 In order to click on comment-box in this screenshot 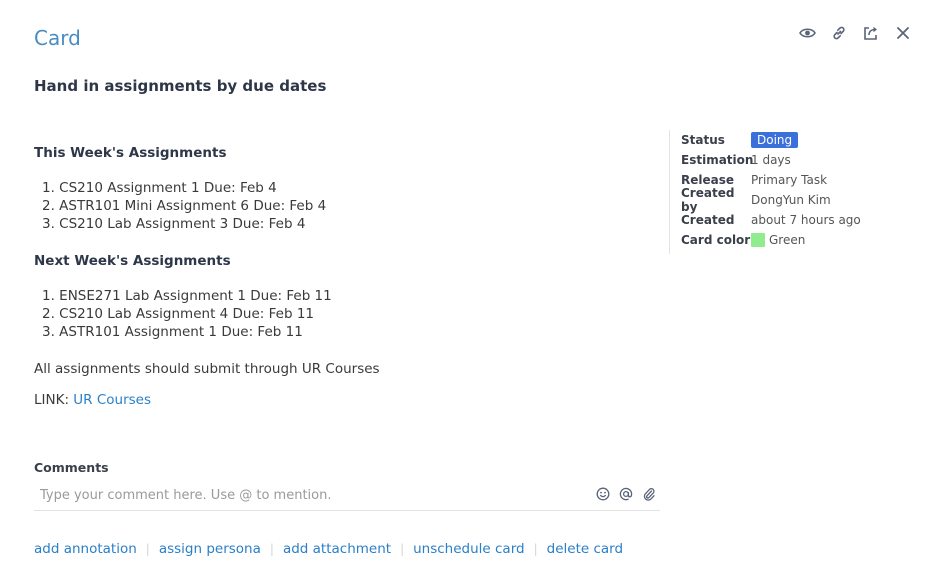, I will do `click(347, 495)`.